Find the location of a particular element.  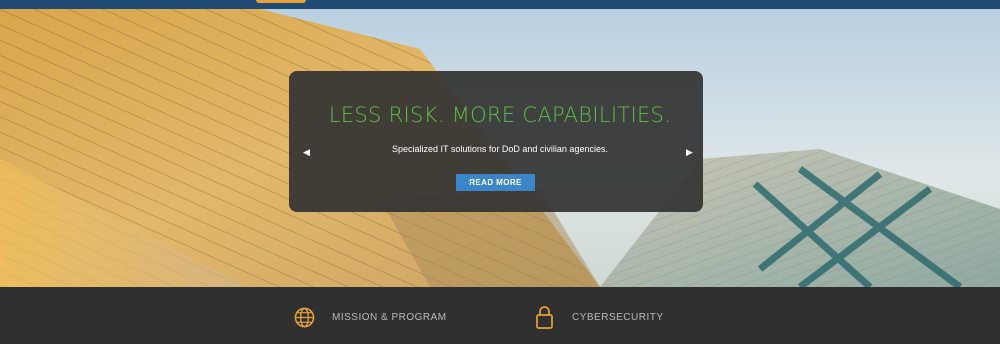

service-item-cybersecurity: CYBERSECURITY is located at coordinates (600, 317).